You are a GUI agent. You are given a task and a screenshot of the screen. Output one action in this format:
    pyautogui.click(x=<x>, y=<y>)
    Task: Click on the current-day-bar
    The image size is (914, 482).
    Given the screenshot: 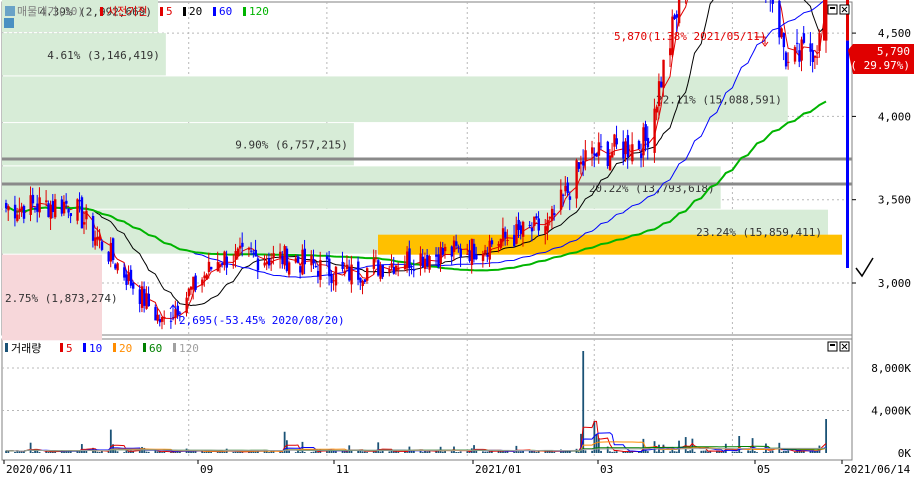 What is the action you would take?
    pyautogui.click(x=824, y=20)
    